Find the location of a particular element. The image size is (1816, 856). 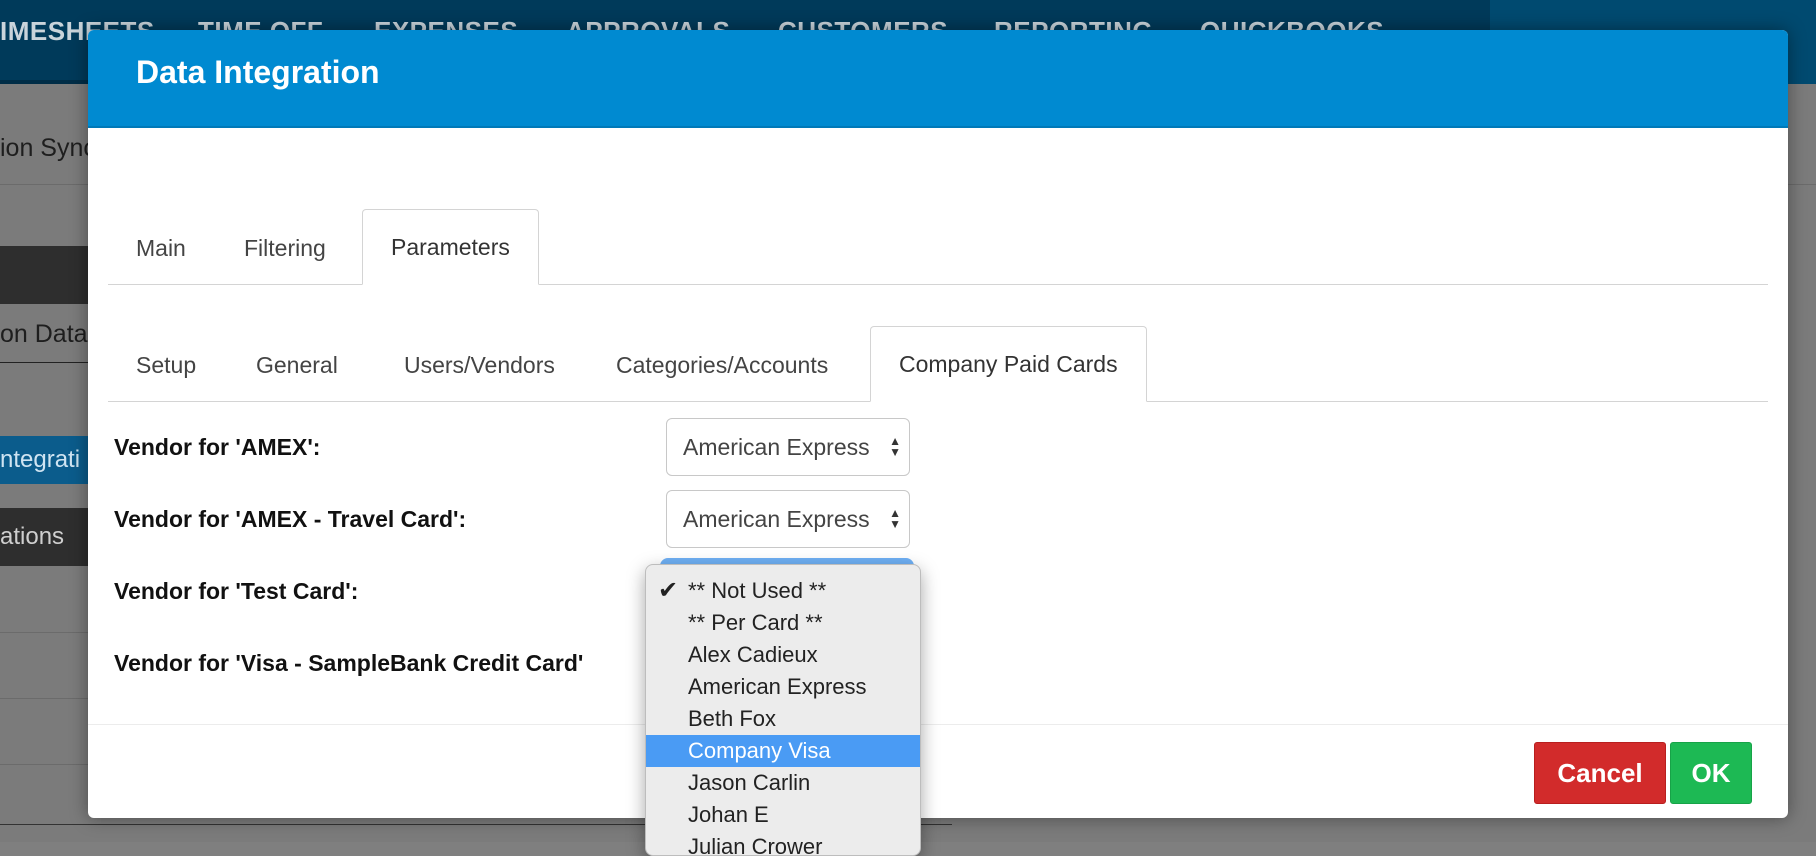

background-dark-item: ations is located at coordinates (45, 537).